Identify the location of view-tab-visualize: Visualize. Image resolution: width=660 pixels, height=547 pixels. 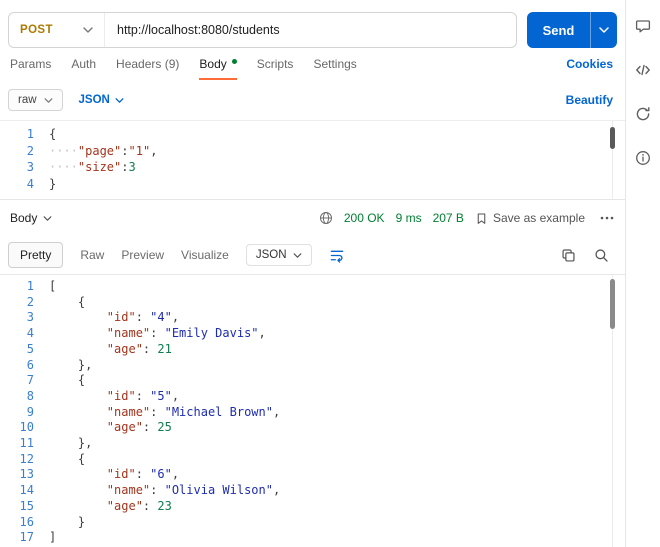
(205, 255).